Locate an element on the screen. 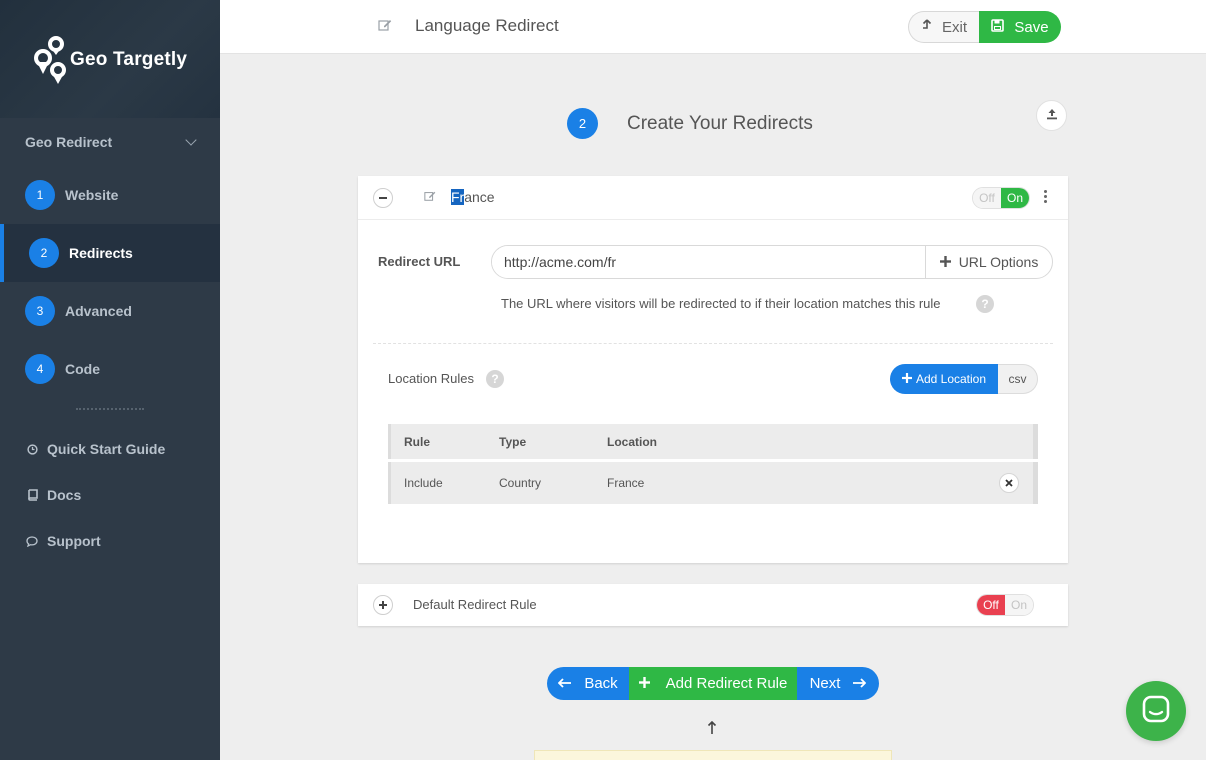 Image resolution: width=1206 pixels, height=760 pixels. back-button: Back is located at coordinates (588, 683).